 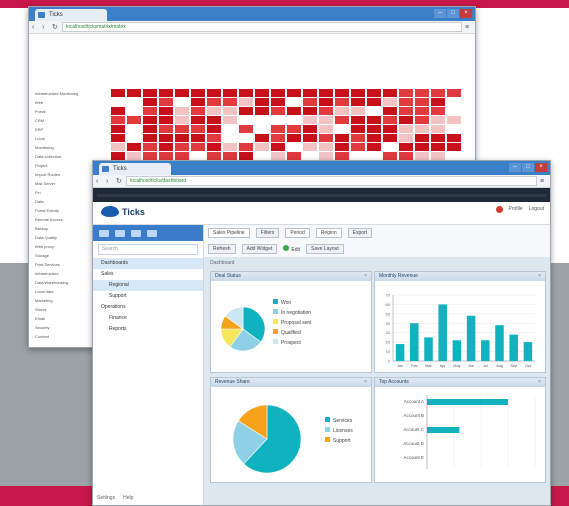 I want to click on home-icon, so click(x=104, y=233).